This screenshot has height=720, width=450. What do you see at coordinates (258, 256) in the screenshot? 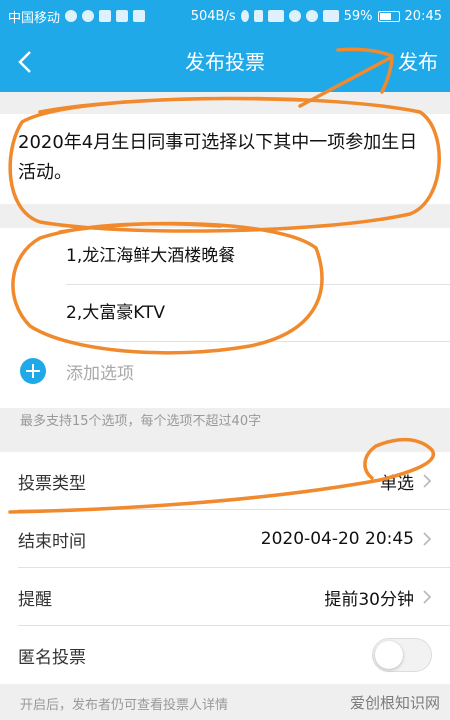
I see `option-item: 1,龙江海鲜大酒楼晚餐` at bounding box center [258, 256].